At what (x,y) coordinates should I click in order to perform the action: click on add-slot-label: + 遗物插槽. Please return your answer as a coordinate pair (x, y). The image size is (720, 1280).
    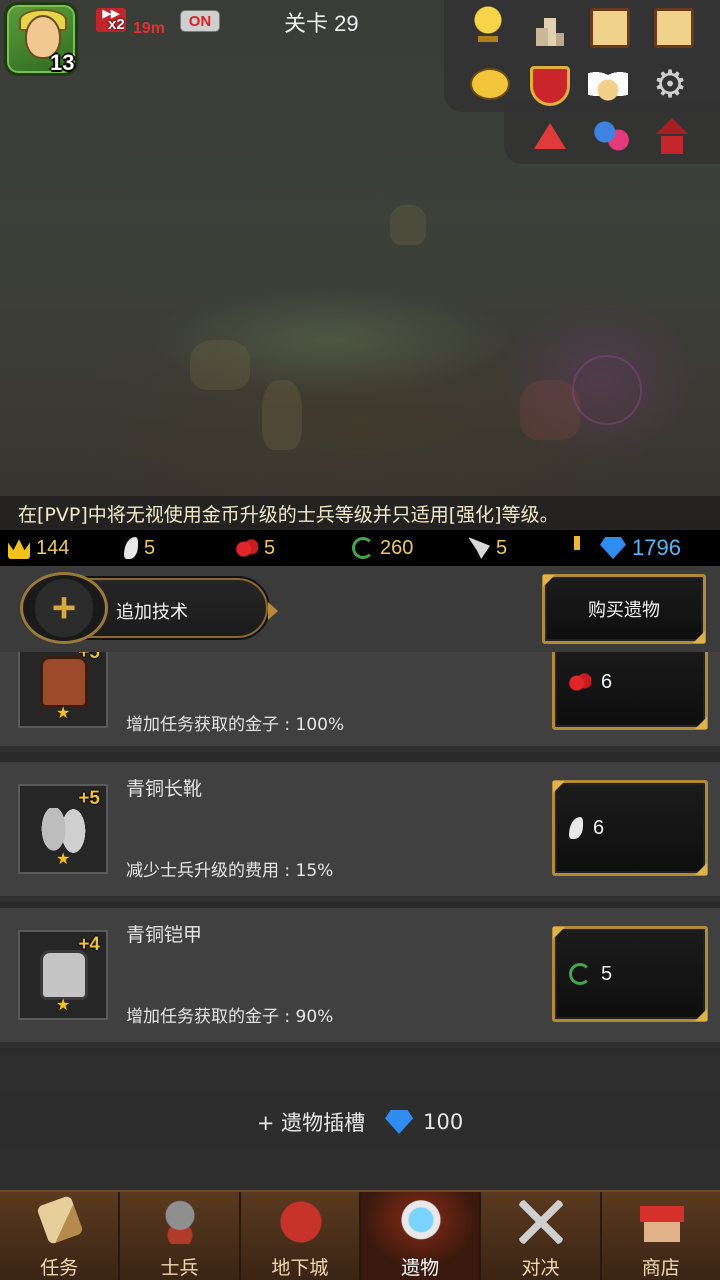
    Looking at the image, I should click on (311, 1123).